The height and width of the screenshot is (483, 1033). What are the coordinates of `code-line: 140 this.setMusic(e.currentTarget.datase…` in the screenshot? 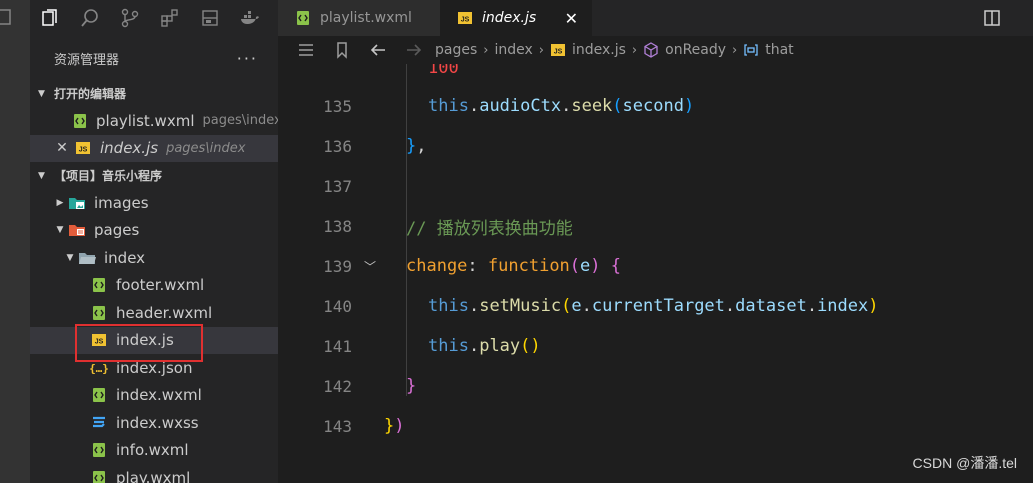 It's located at (655, 306).